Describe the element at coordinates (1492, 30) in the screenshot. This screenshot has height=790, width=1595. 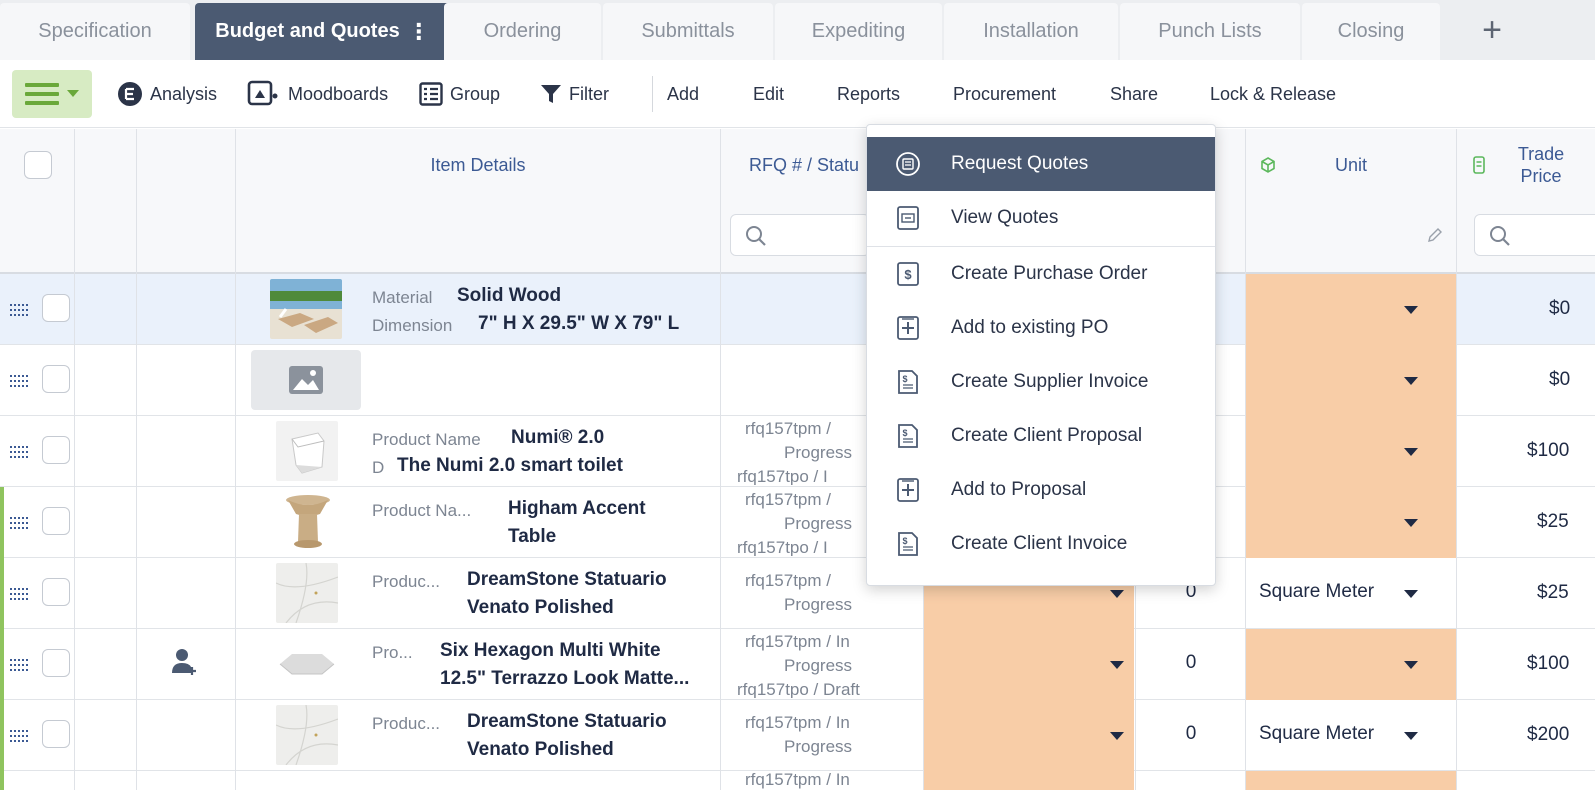
I see `add-tab-plus-icon: +` at that location.